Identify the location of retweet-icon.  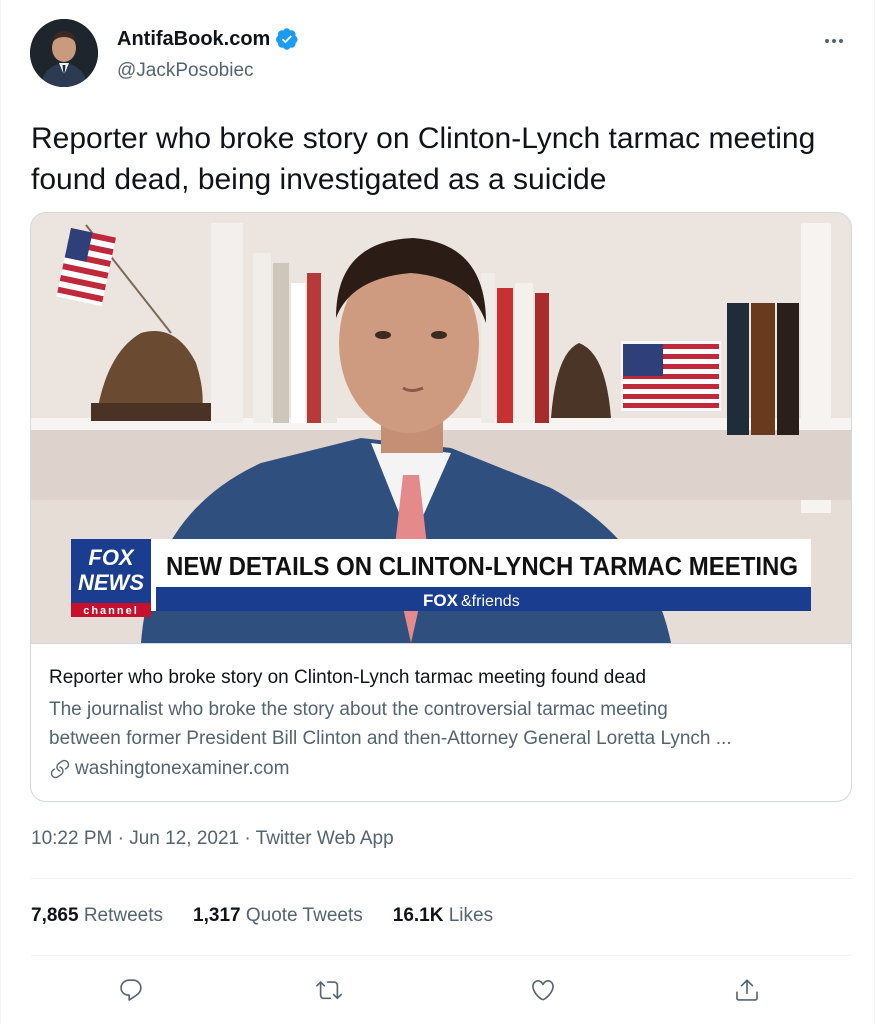
(329, 990).